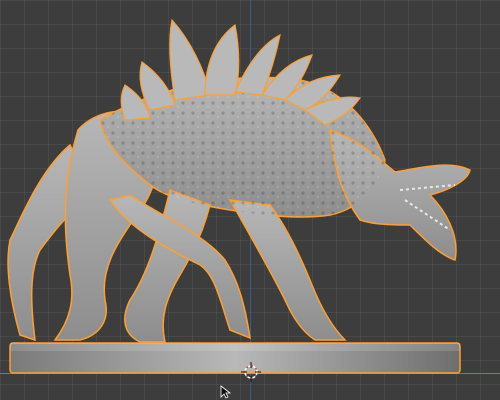 The image size is (500, 400). What do you see at coordinates (226, 392) in the screenshot?
I see `mouse-pointer-icon` at bounding box center [226, 392].